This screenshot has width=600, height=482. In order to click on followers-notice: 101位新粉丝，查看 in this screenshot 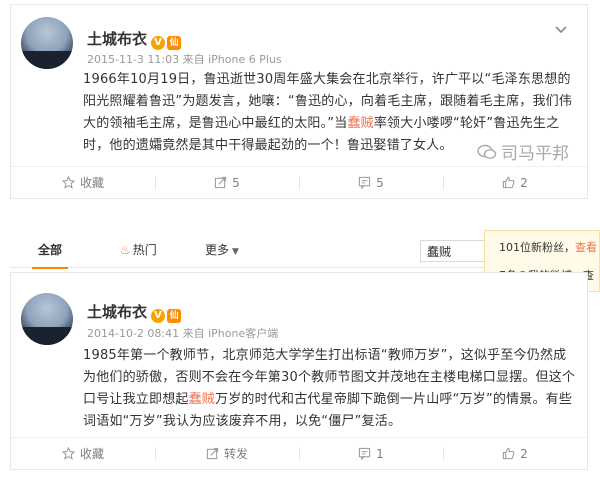, I will do `click(548, 247)`.